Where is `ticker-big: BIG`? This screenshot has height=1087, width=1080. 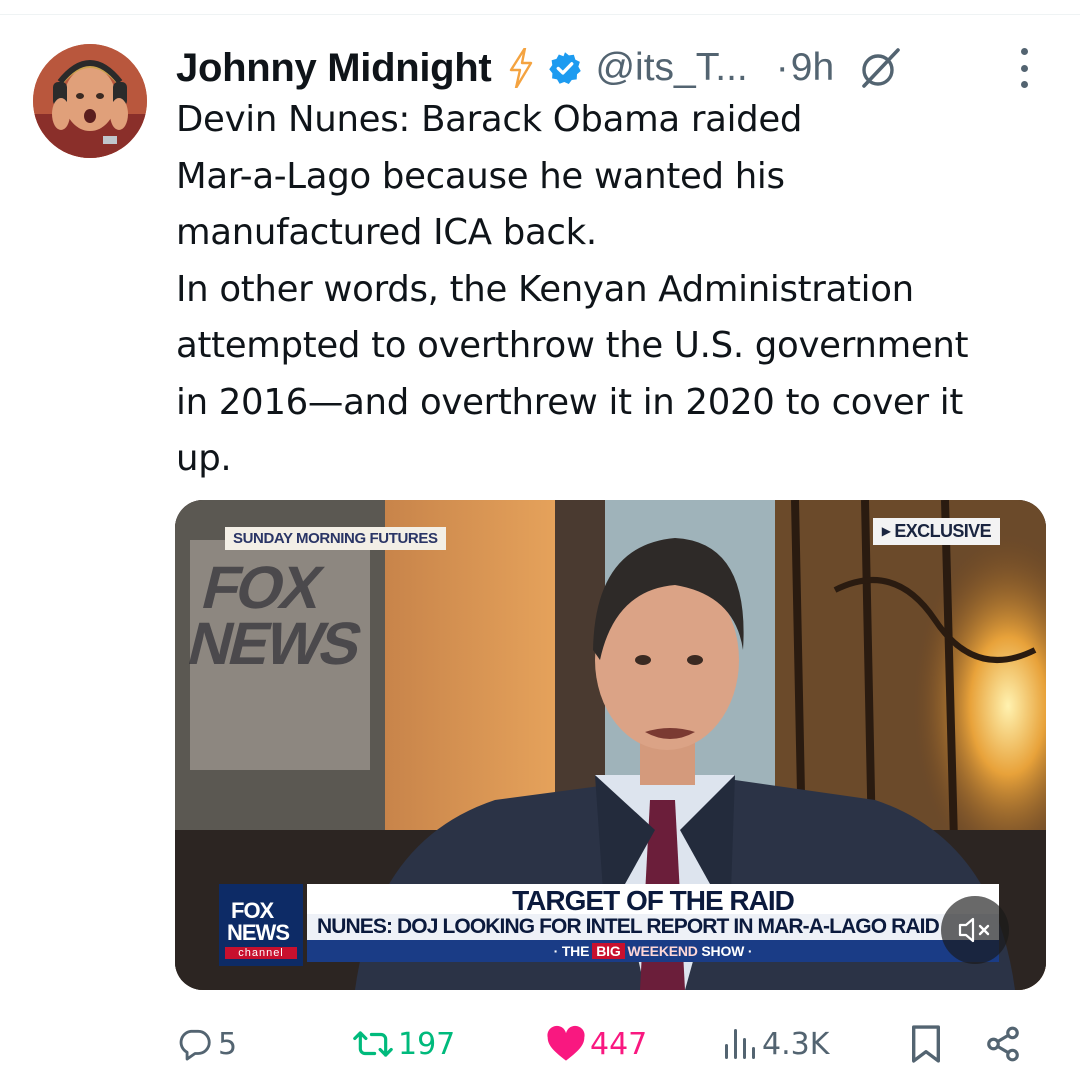 ticker-big: BIG is located at coordinates (608, 951).